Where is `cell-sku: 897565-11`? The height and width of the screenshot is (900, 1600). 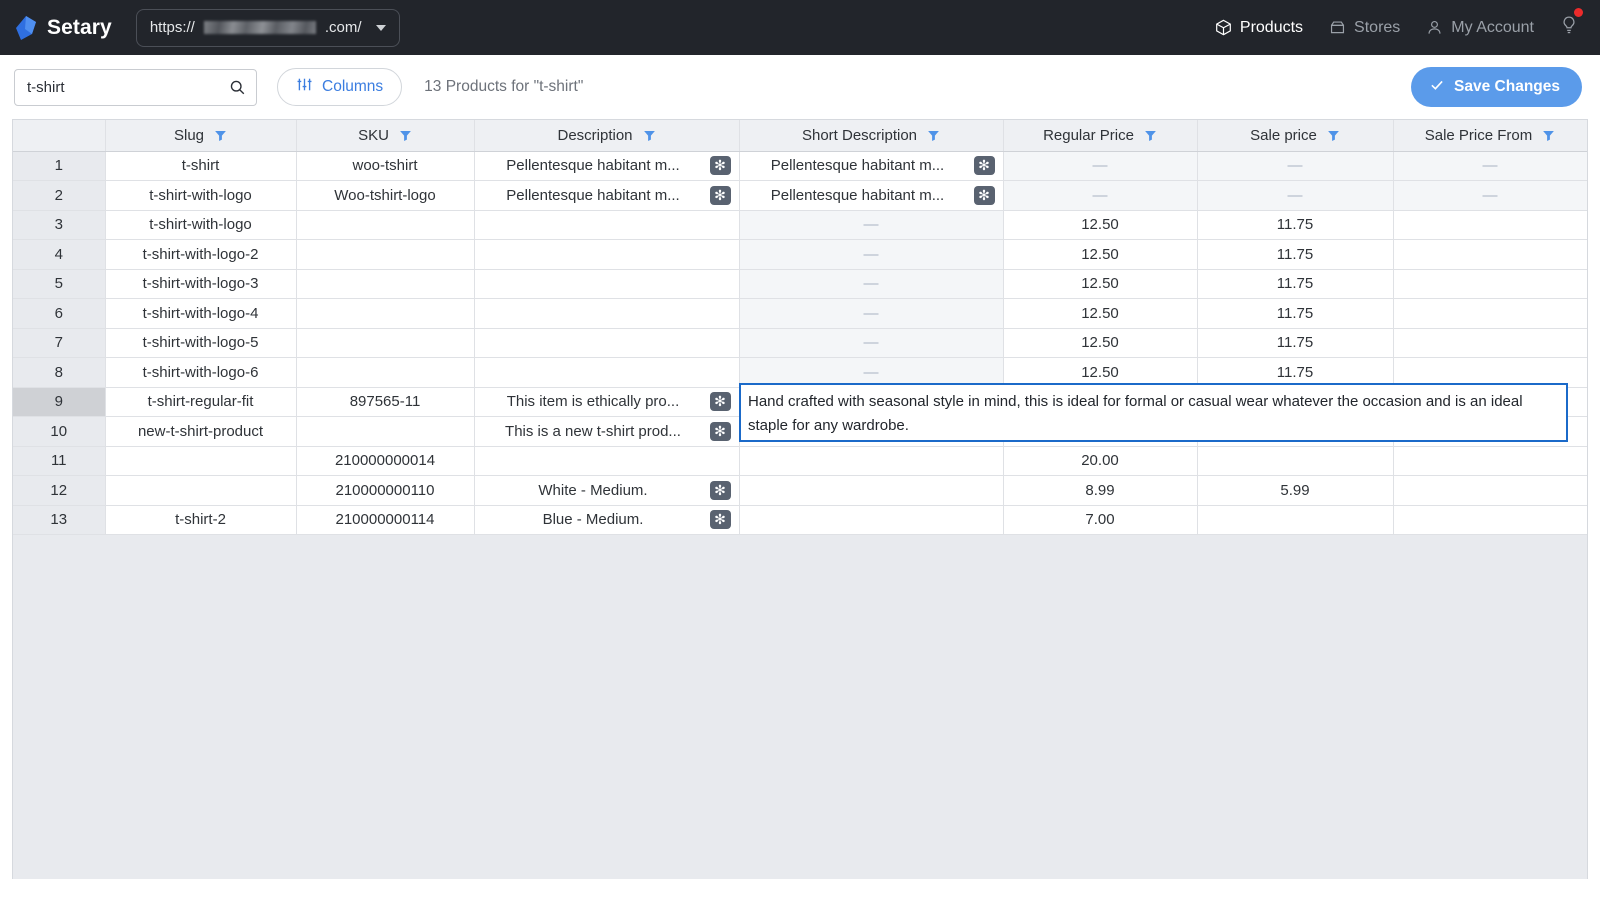
cell-sku: 897565-11 is located at coordinates (385, 402).